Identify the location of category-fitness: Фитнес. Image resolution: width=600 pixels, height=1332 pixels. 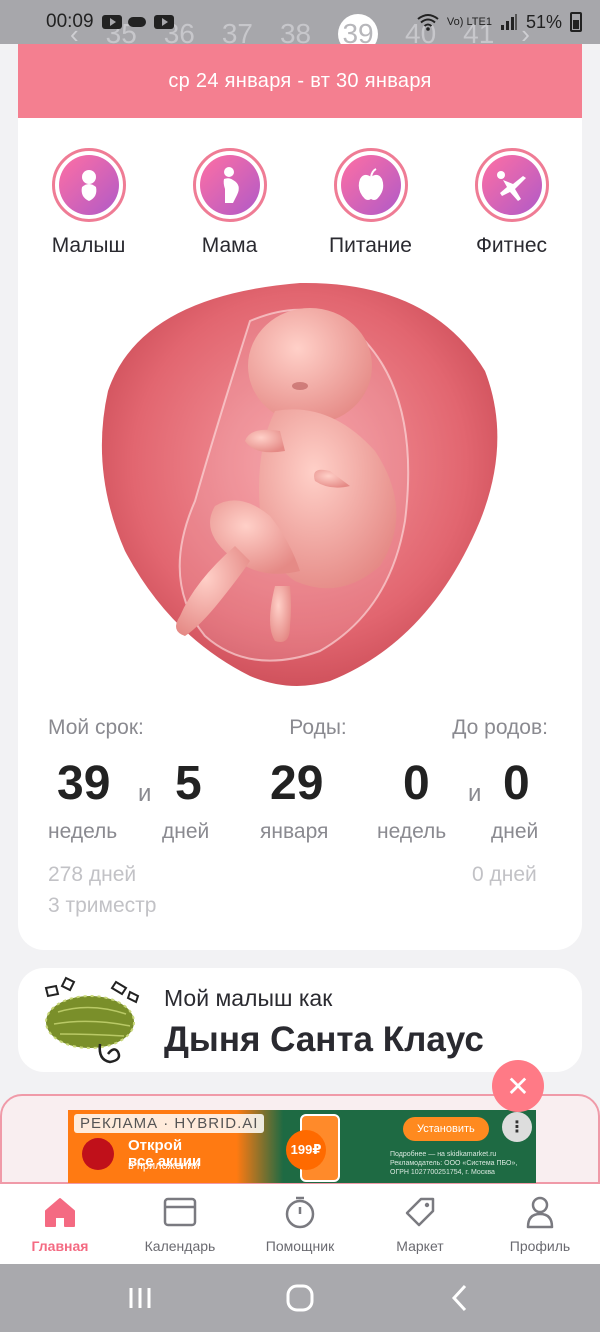
(511, 203).